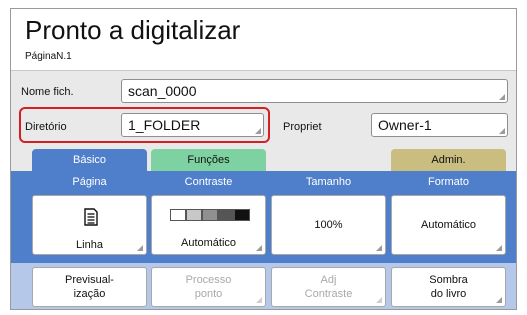 The width and height of the screenshot is (527, 315). What do you see at coordinates (162, 91) in the screenshot?
I see `file-name-value: scan_0000` at bounding box center [162, 91].